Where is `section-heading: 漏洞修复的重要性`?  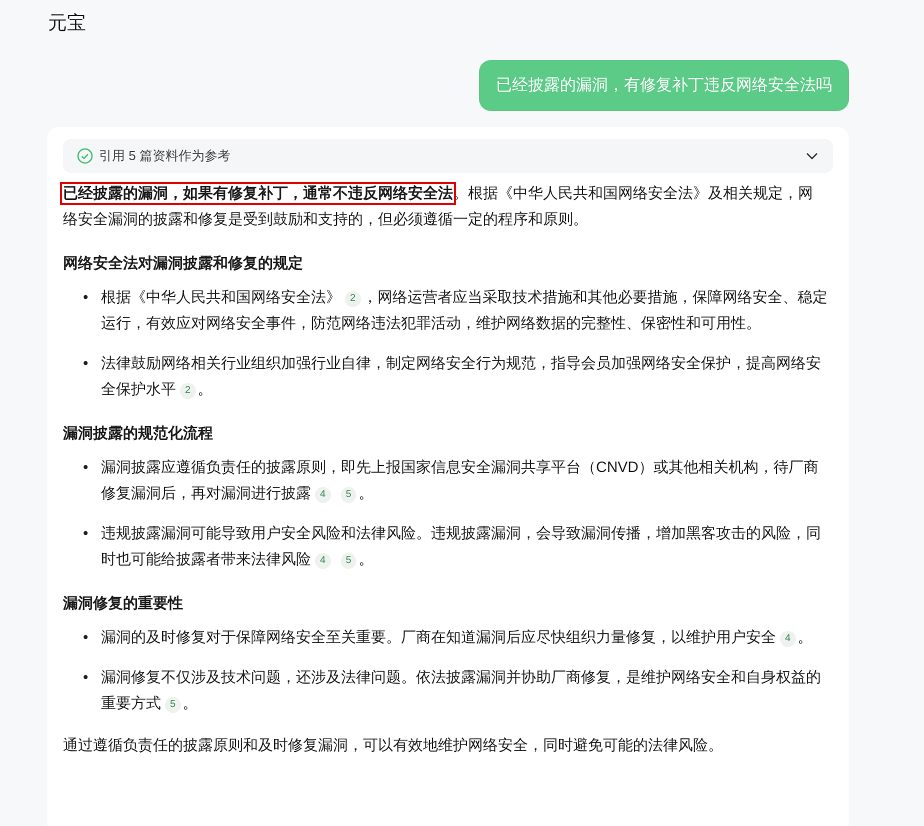 section-heading: 漏洞修复的重要性 is located at coordinates (123, 604).